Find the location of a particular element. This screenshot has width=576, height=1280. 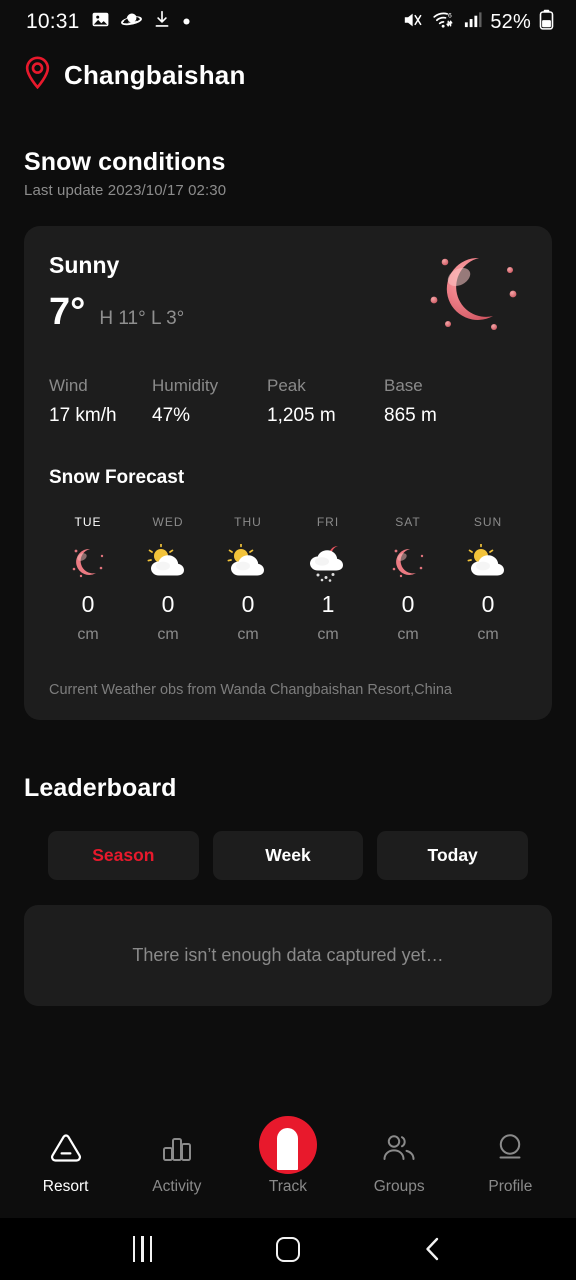

track-button is located at coordinates (287, 1144).